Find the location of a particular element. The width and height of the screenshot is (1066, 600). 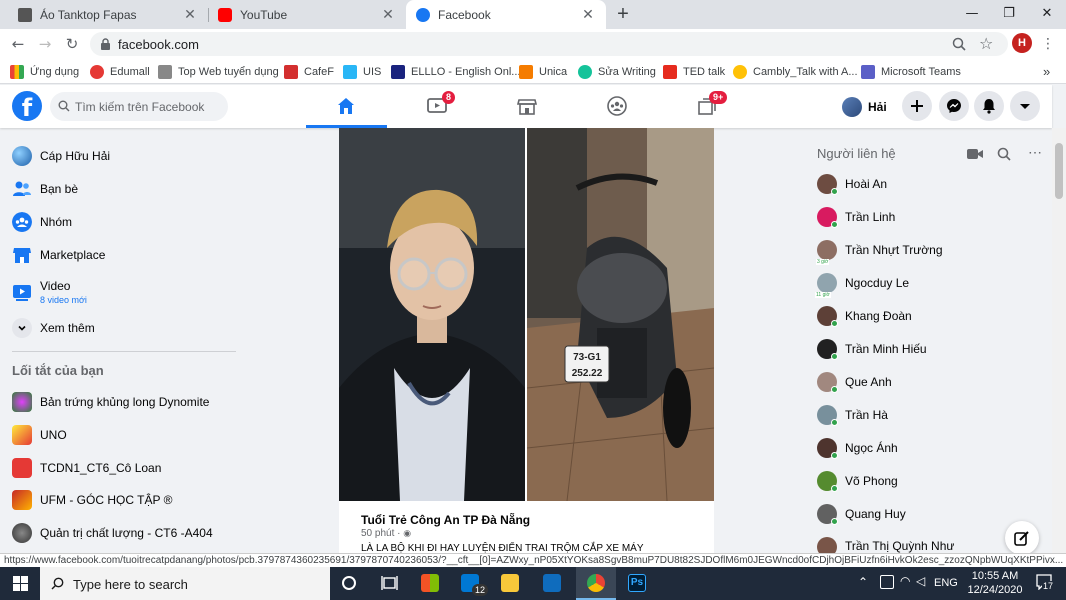

profile-avatar: H is located at coordinates (1022, 43).